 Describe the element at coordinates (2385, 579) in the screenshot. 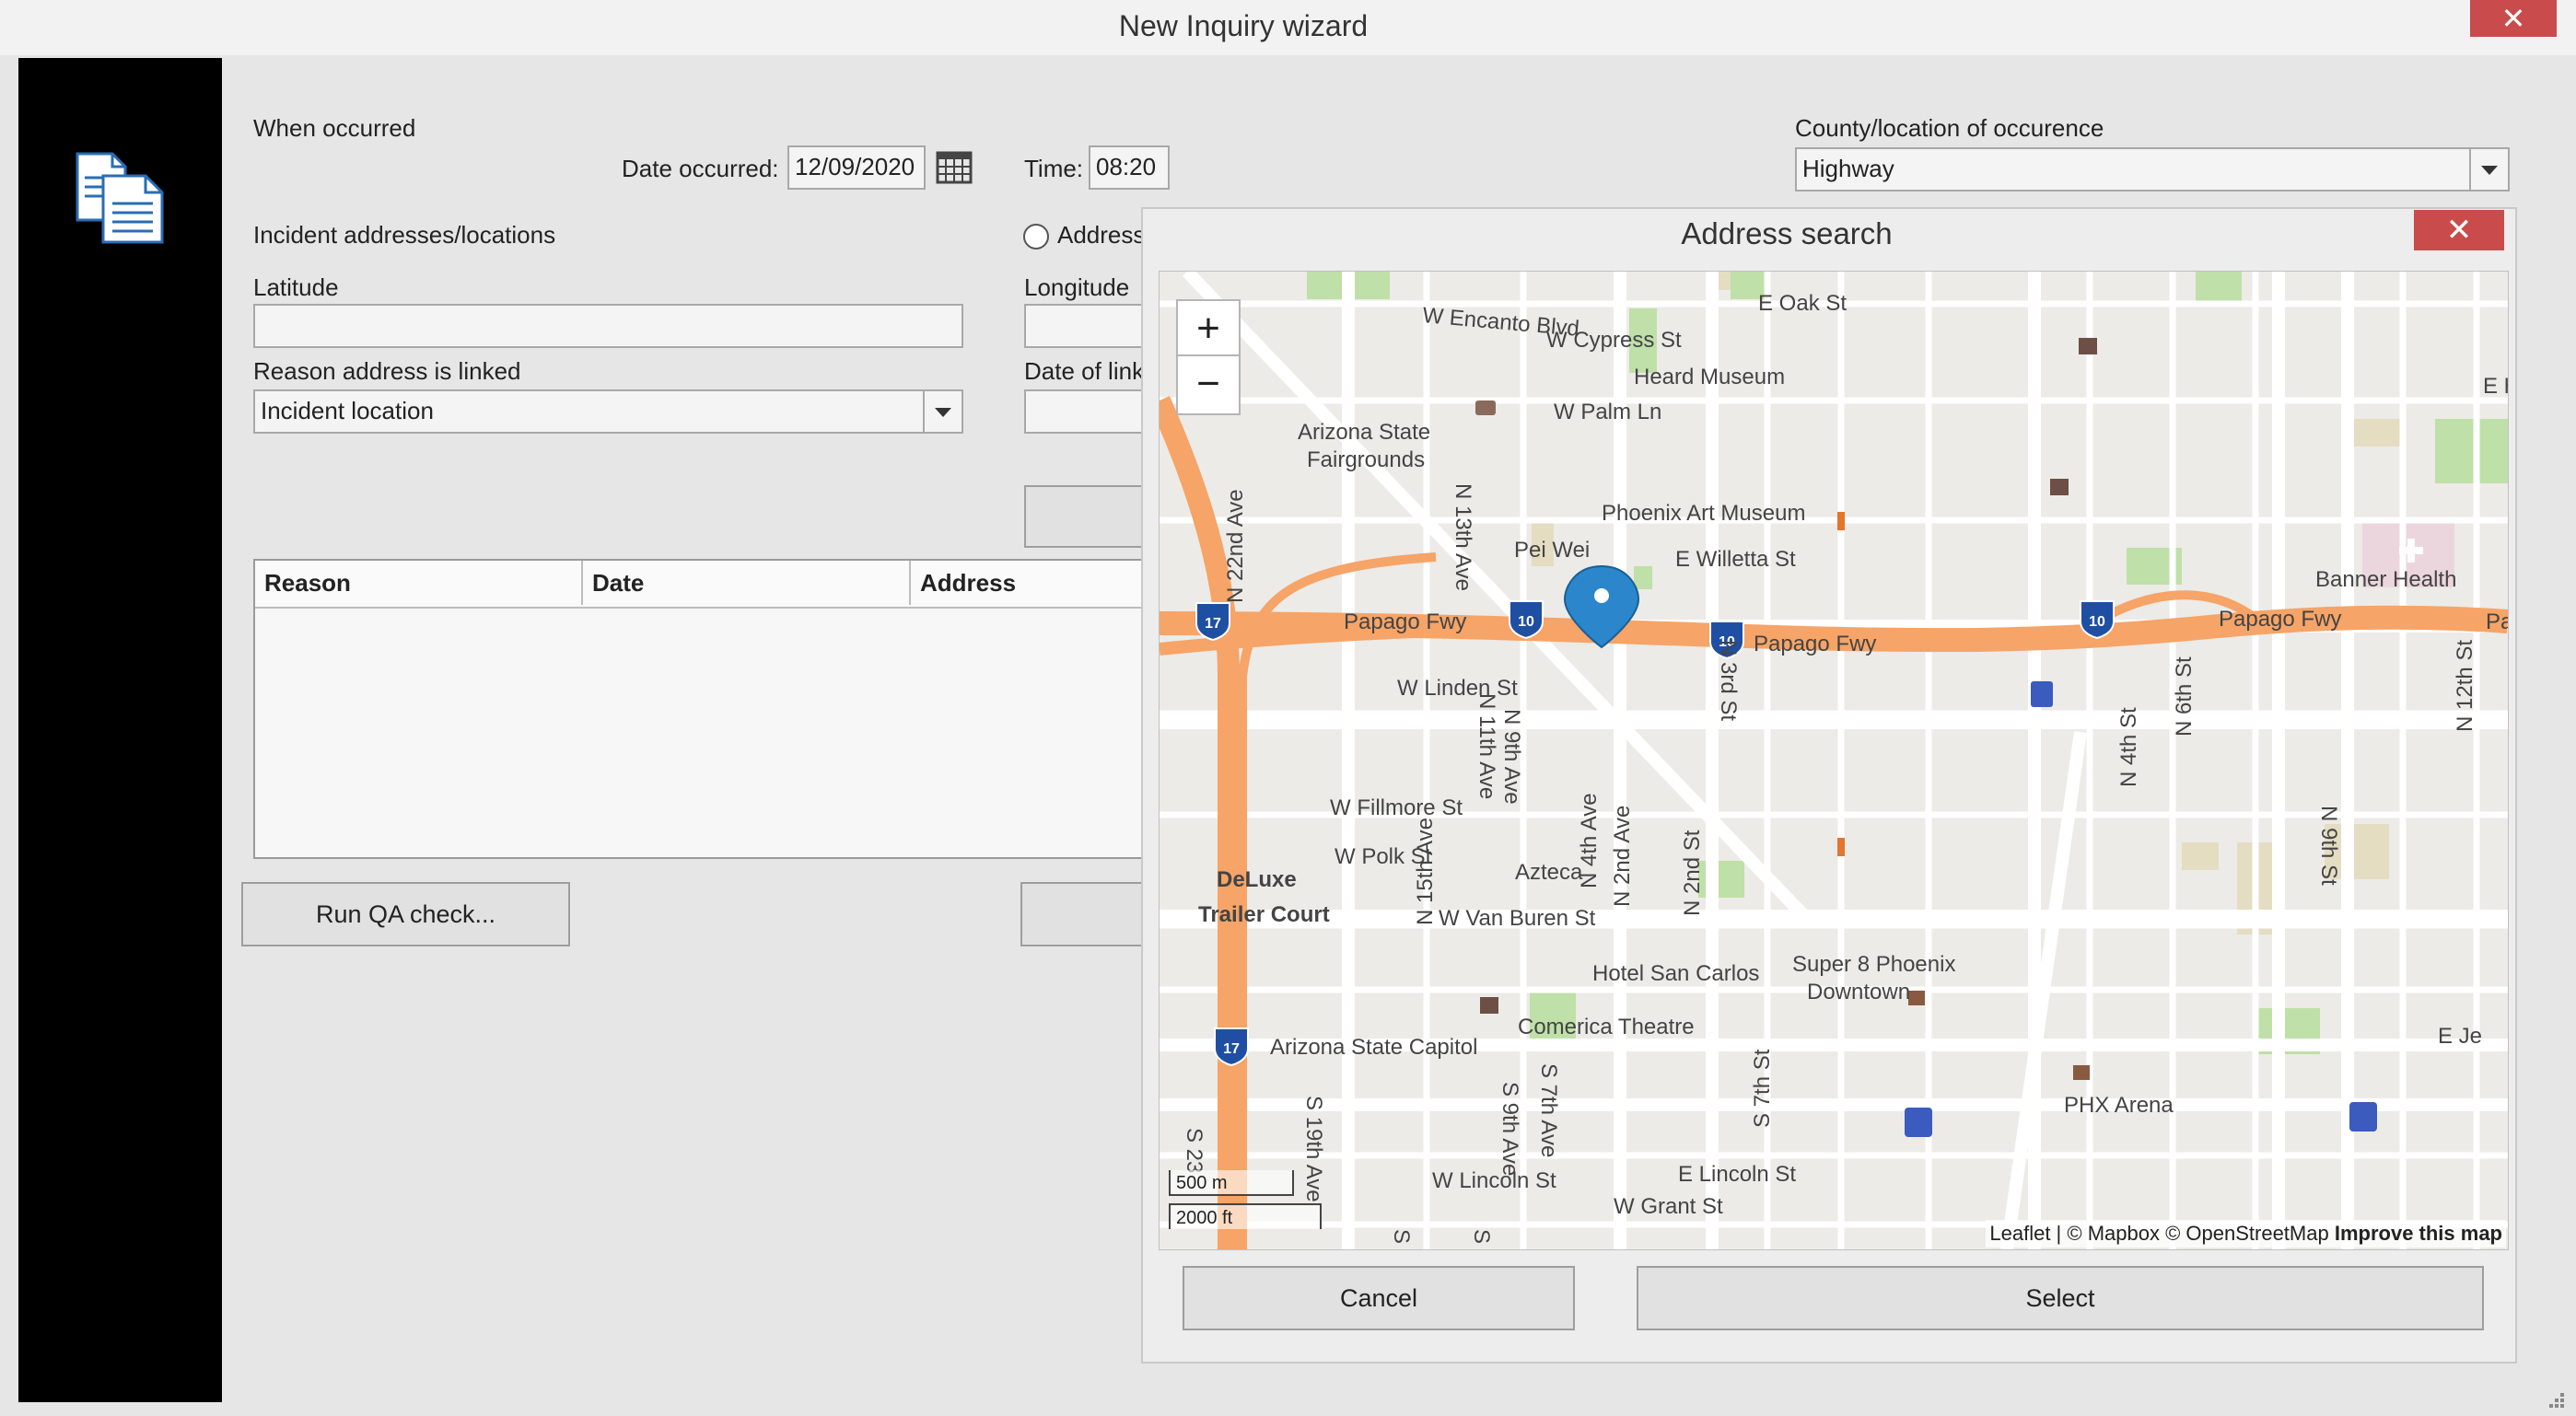

I see `label-banner: Banner Health` at that location.